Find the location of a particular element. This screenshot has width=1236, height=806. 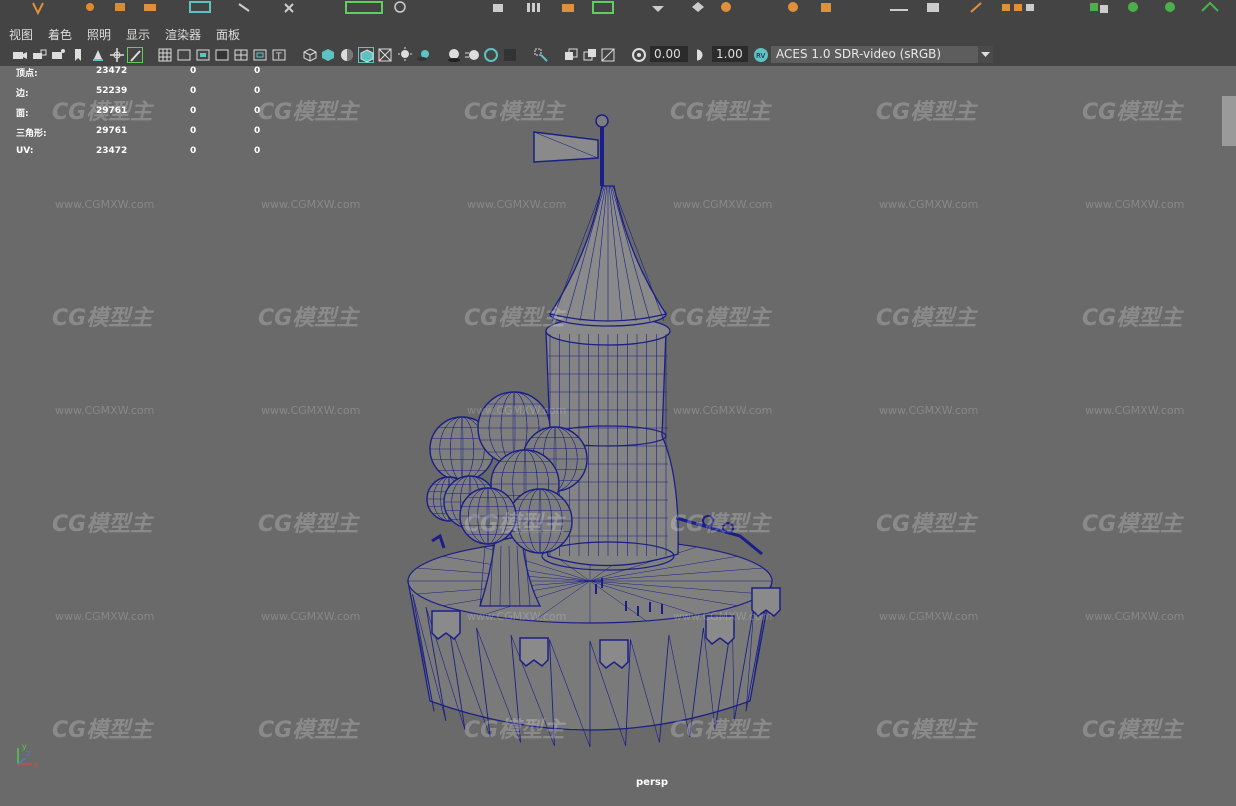

grid-icon is located at coordinates (165, 55).